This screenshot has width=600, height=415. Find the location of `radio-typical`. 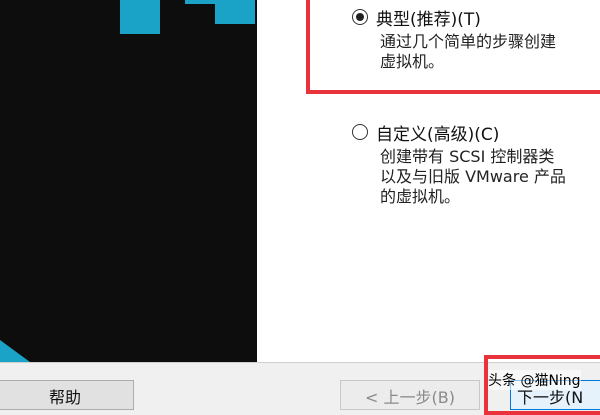

radio-typical is located at coordinates (360, 17).